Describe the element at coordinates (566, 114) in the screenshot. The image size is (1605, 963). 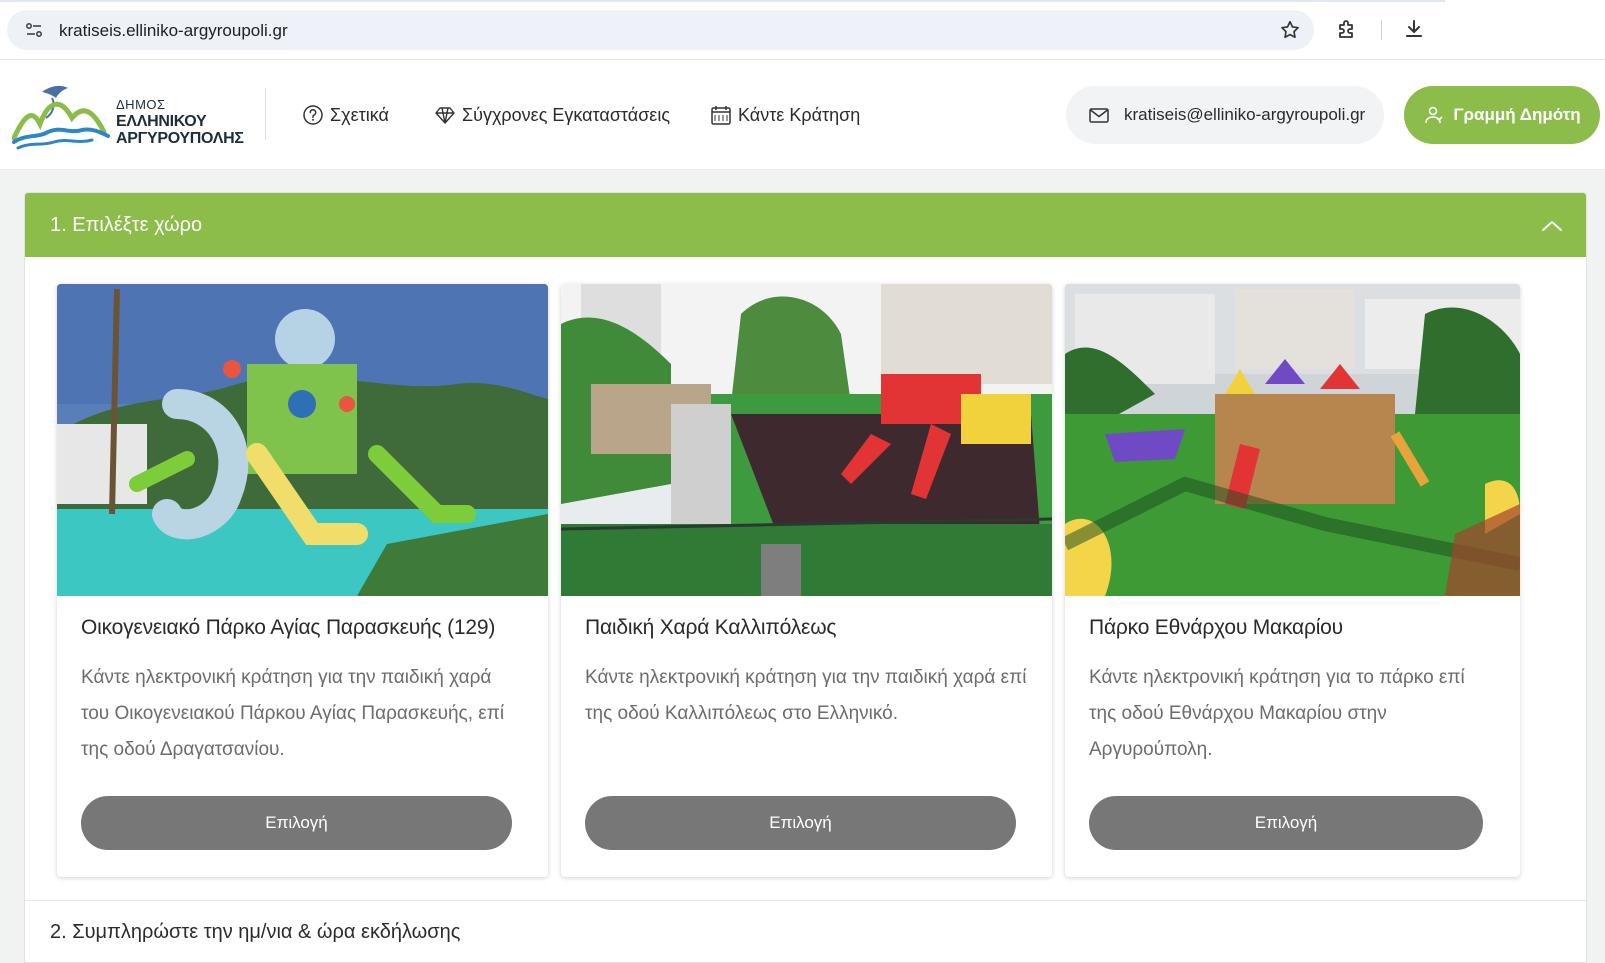
I see `nav-item-facilities-label: Σύγχρονες Εγκαταστάσεις` at that location.